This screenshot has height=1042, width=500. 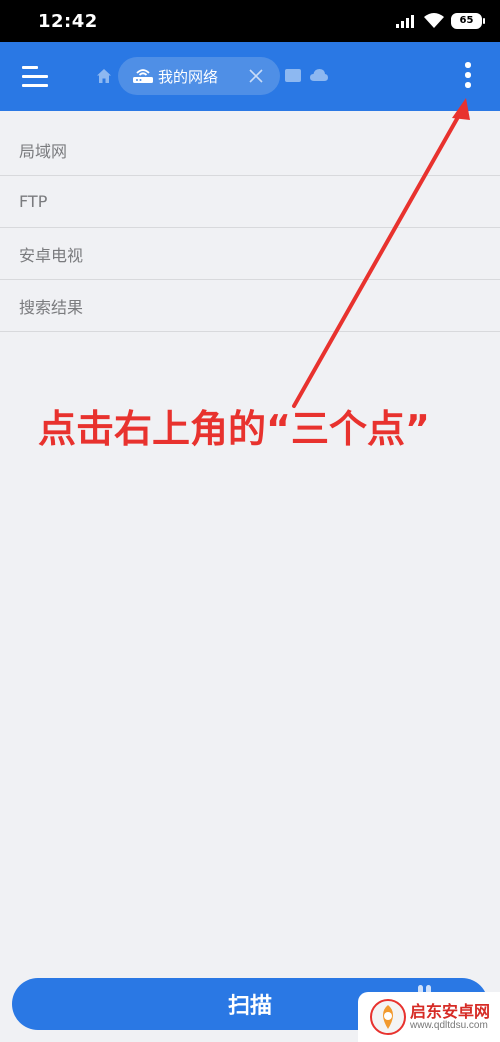 I want to click on app-bar: 我的网络, so click(x=250, y=76).